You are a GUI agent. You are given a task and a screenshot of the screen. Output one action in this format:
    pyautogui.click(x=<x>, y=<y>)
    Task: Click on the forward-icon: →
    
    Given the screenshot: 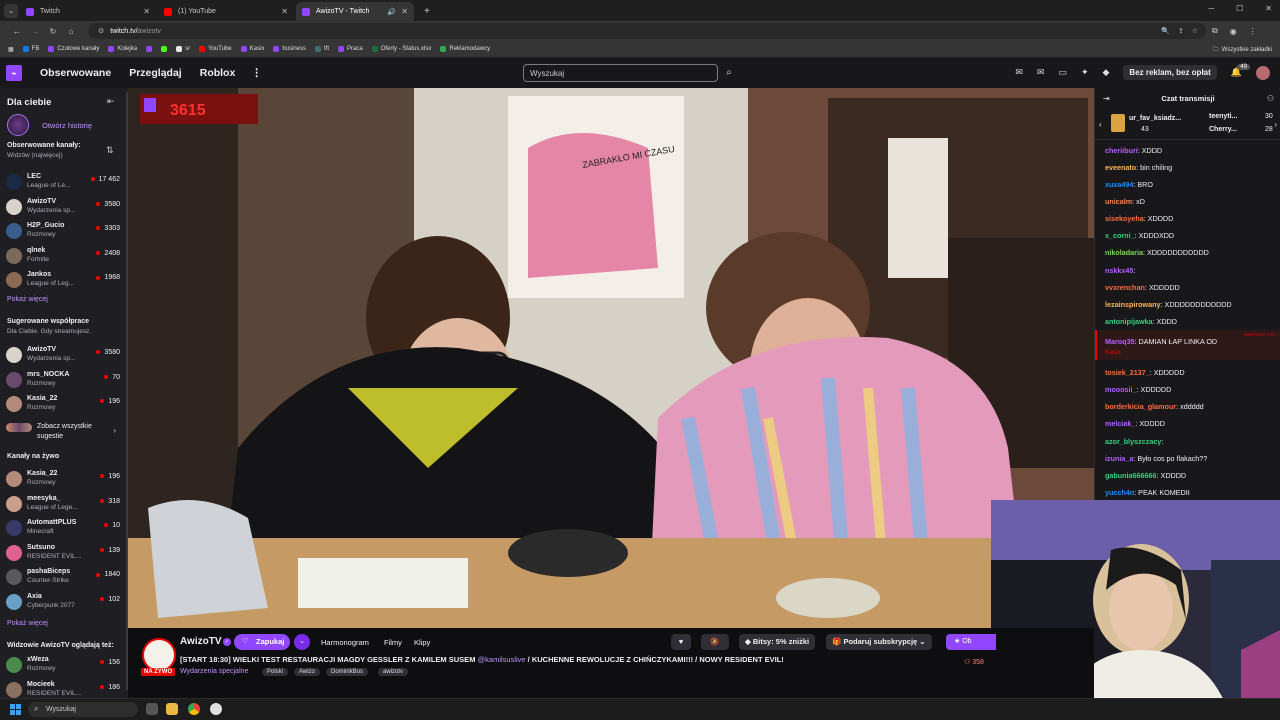 What is the action you would take?
    pyautogui.click(x=35, y=31)
    